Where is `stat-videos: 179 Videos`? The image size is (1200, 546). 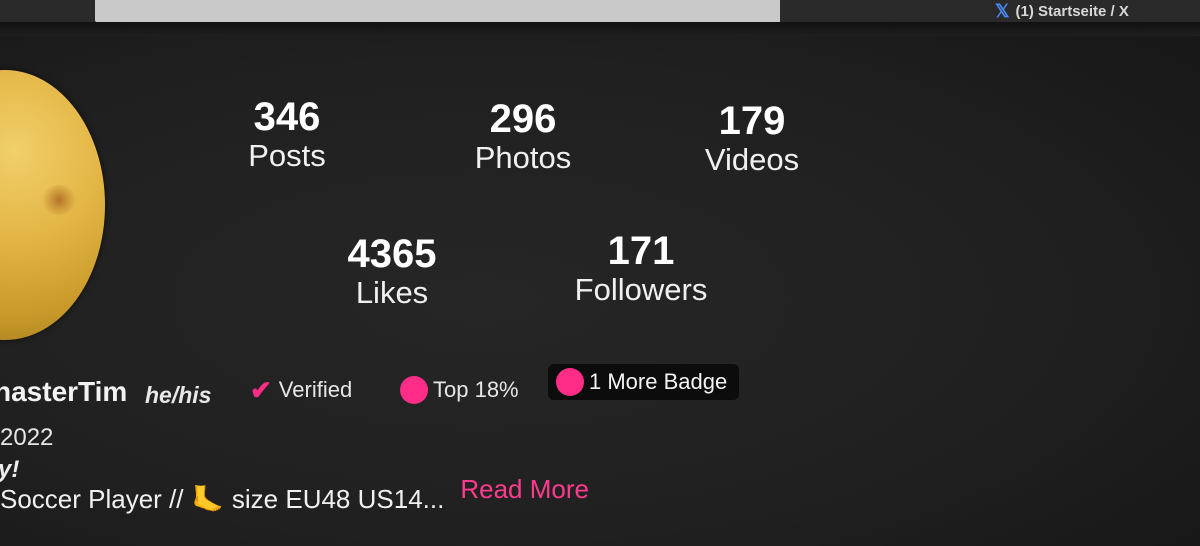
stat-videos: 179 Videos is located at coordinates (752, 138).